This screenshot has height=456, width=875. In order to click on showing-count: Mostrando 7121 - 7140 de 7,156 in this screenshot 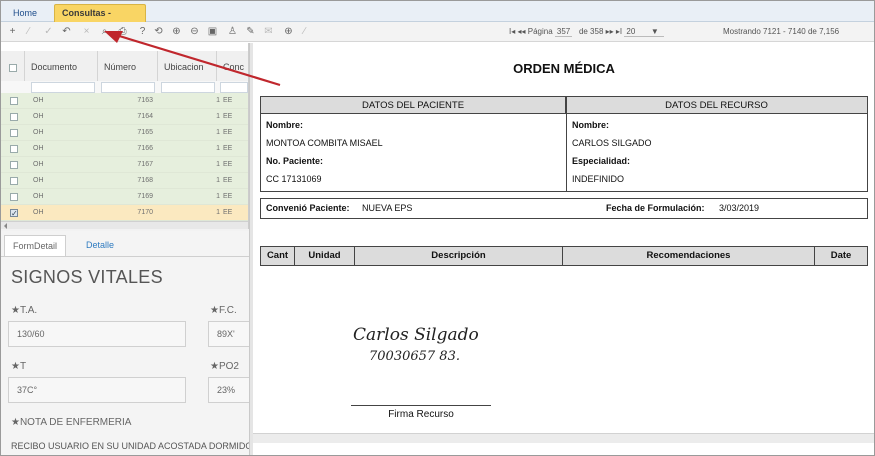, I will do `click(781, 31)`.